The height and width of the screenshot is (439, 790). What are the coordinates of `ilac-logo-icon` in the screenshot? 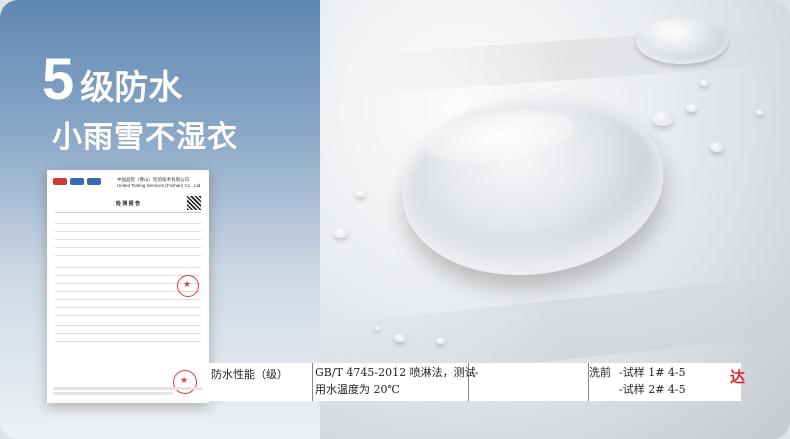 It's located at (77, 181).